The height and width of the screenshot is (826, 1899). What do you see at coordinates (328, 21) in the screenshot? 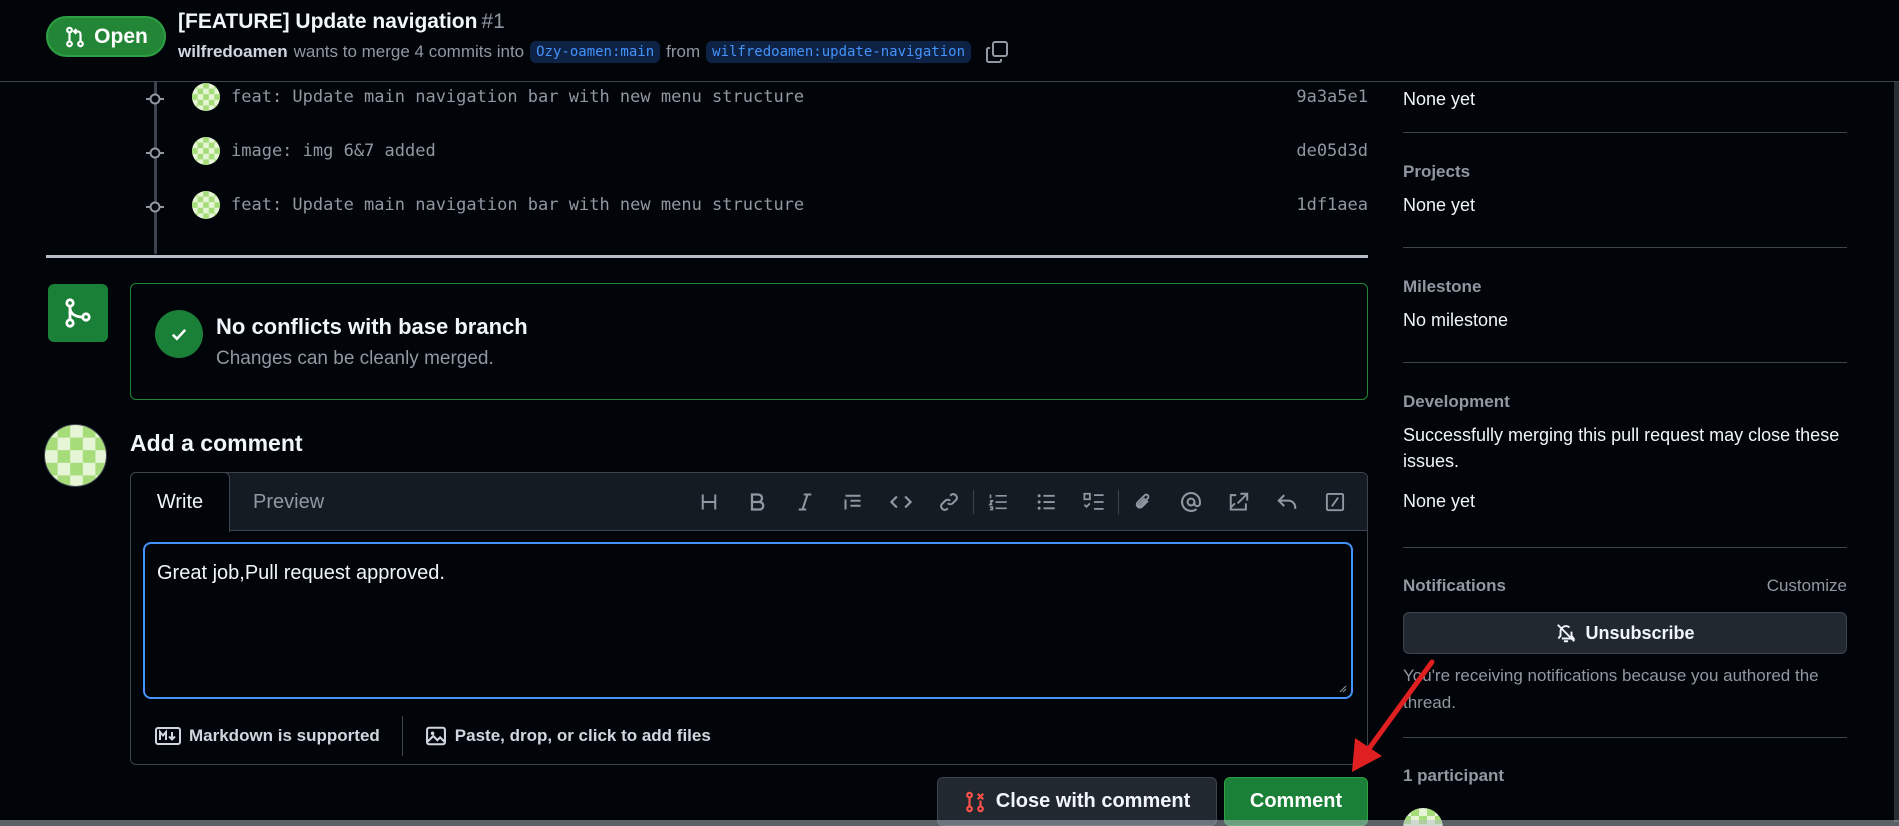
I see `pr-title-text: [FEATURE] Update navigation` at bounding box center [328, 21].